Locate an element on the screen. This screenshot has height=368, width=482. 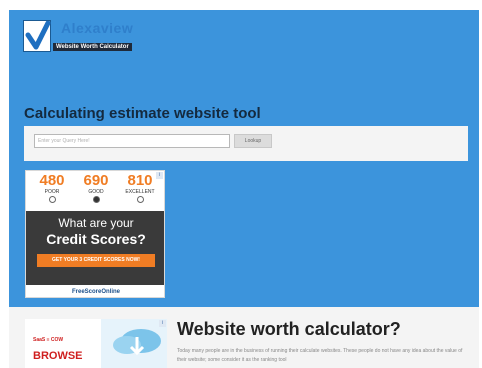
score-item: 480 POOR is located at coordinates (52, 192).